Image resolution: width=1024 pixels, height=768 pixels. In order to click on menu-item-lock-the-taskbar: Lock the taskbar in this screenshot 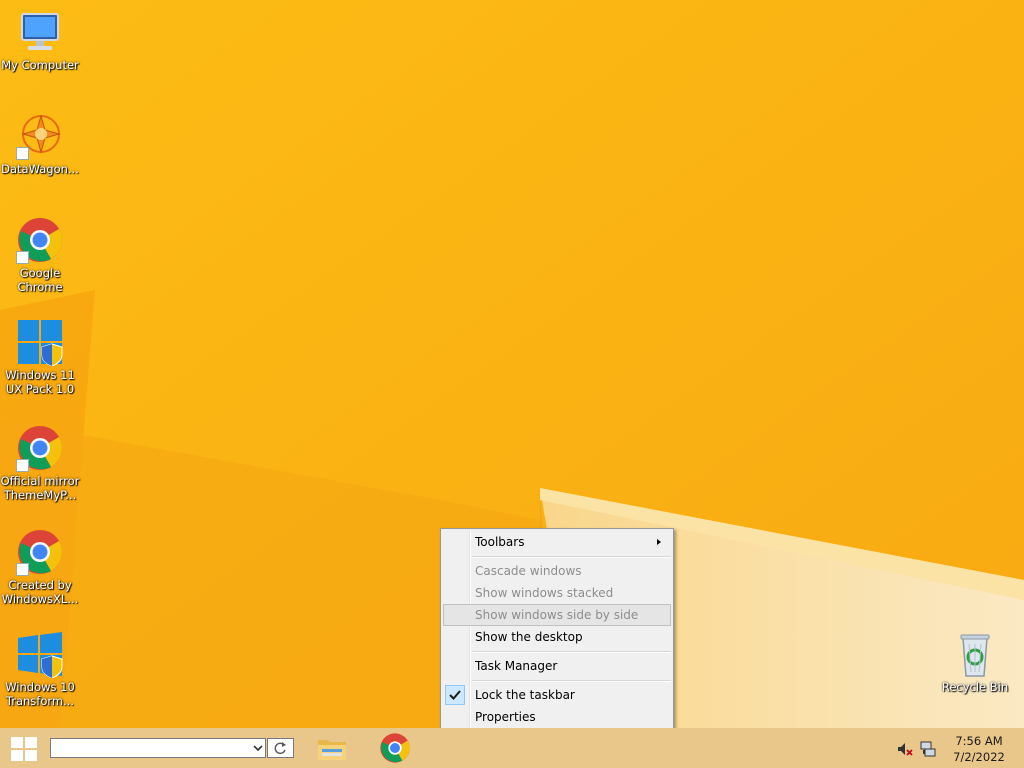, I will do `click(557, 695)`.